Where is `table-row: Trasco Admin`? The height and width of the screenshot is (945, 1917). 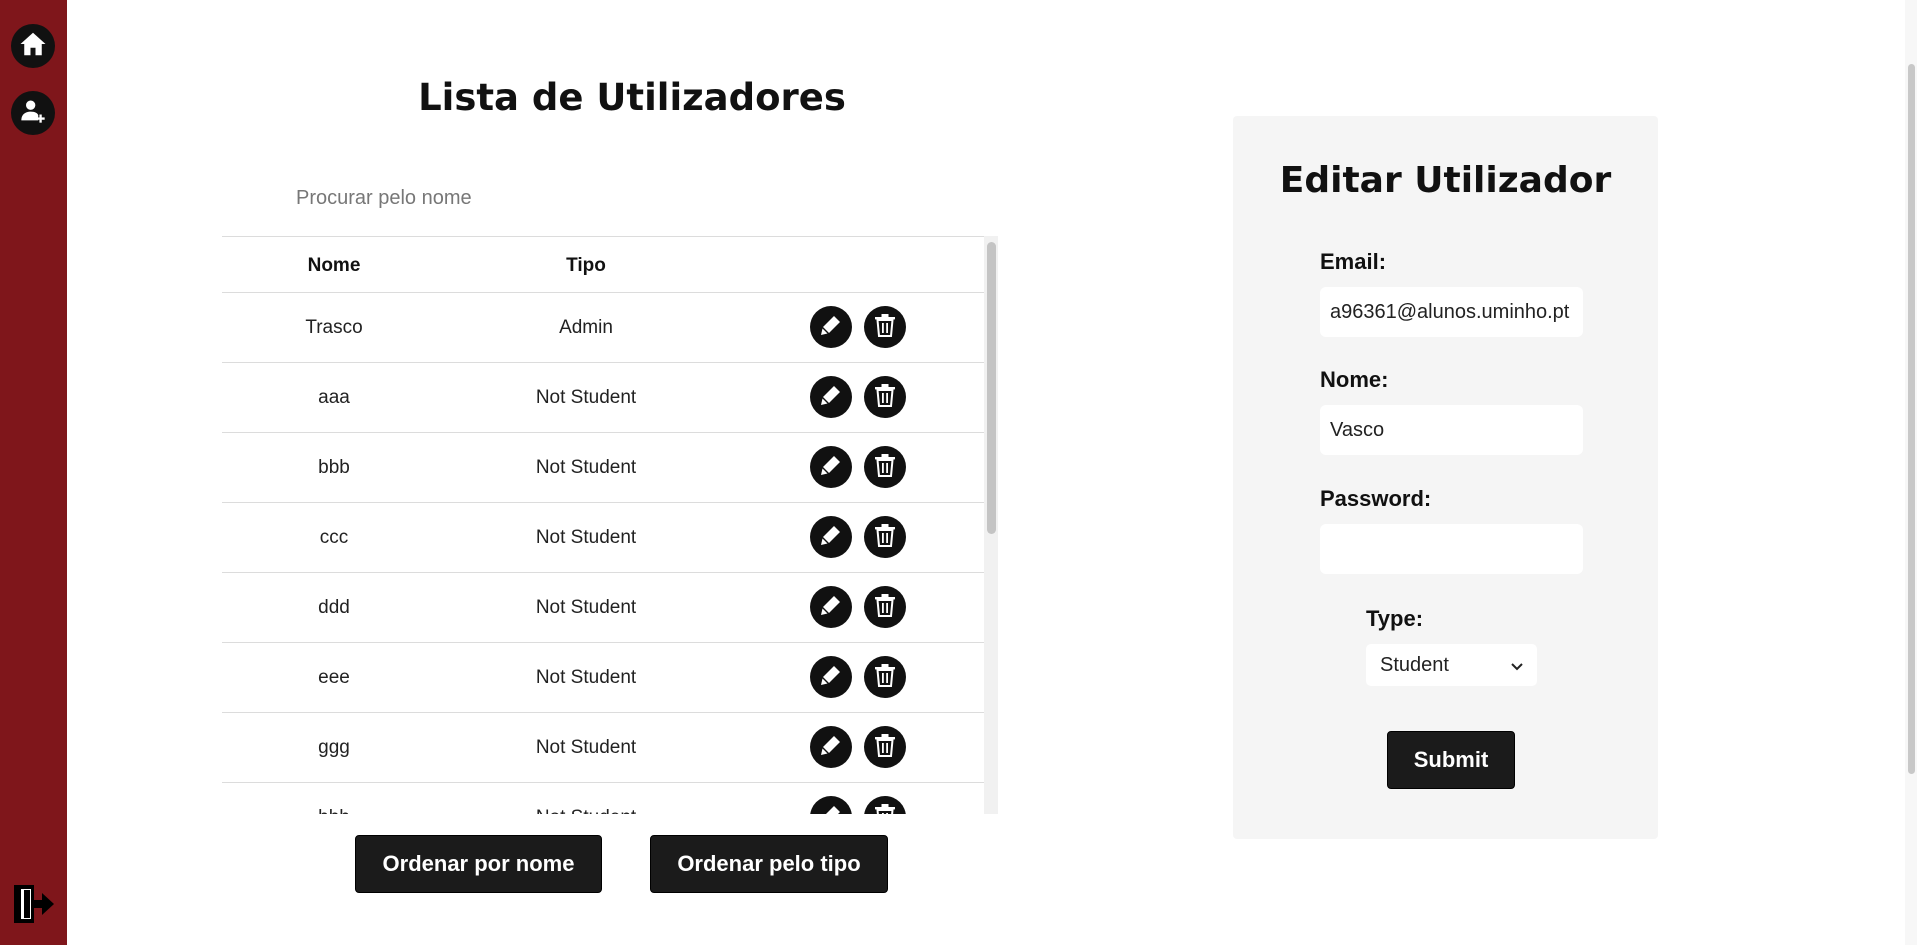 table-row: Trasco Admin is located at coordinates (603, 328).